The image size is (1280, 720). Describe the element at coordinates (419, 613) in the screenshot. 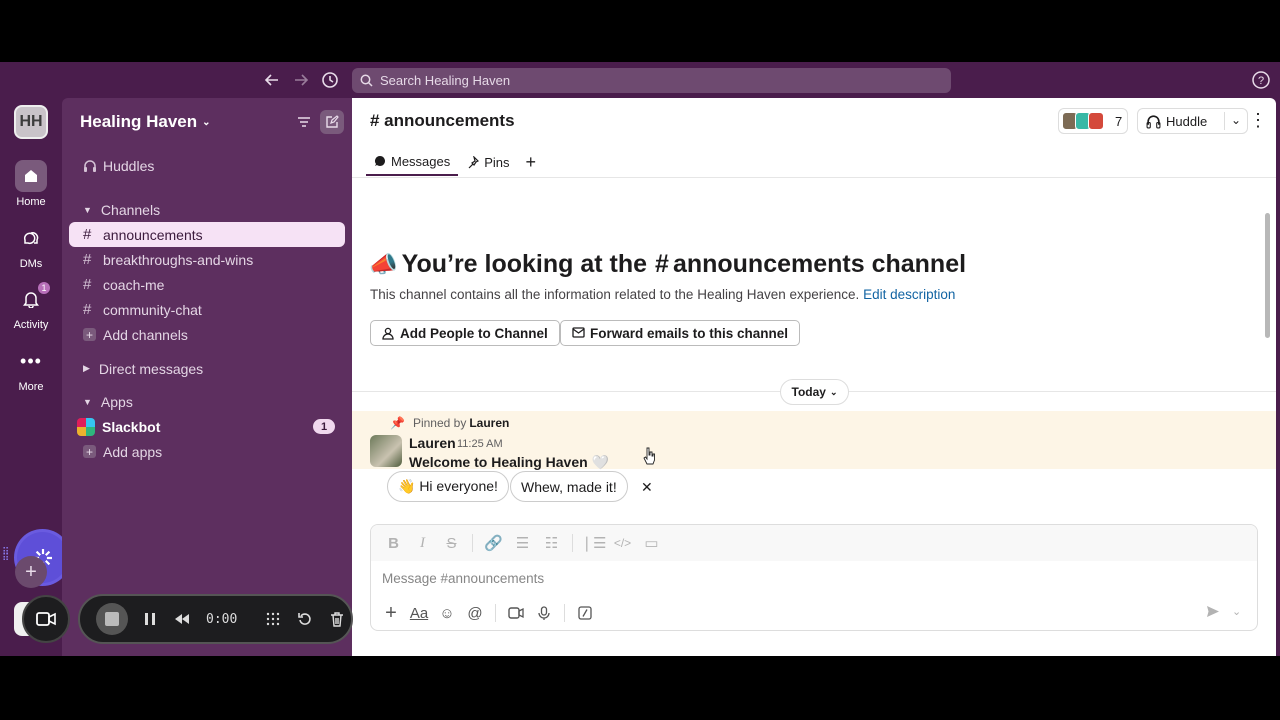

I see `text-format-icon: Aa` at that location.